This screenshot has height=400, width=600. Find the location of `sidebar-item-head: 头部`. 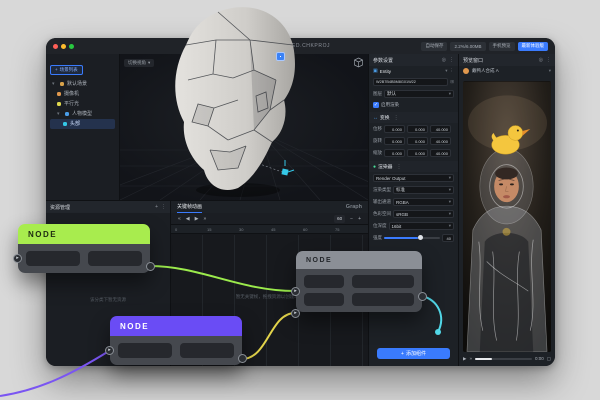

sidebar-item-head: 头部 is located at coordinates (82, 123).